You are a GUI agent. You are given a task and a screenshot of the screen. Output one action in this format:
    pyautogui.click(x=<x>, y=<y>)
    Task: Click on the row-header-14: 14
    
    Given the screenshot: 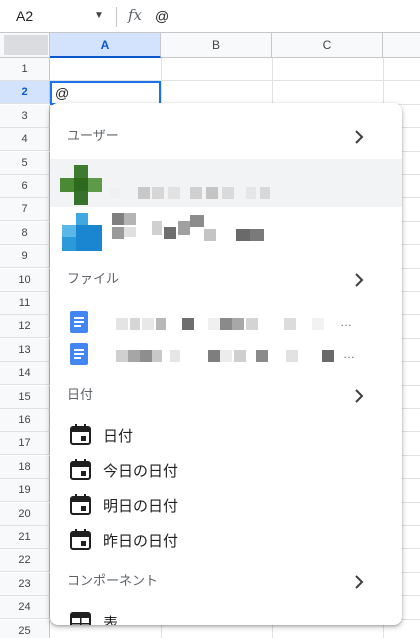 What is the action you would take?
    pyautogui.click(x=25, y=373)
    